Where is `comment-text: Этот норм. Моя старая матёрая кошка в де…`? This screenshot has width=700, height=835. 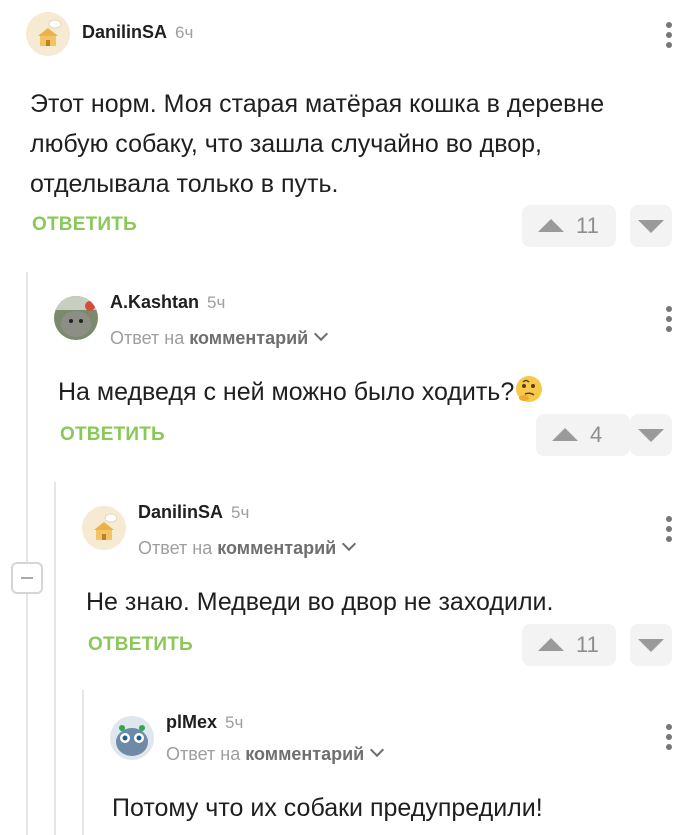 comment-text: Этот норм. Моя старая матёрая кошка в де… is located at coordinates (317, 144).